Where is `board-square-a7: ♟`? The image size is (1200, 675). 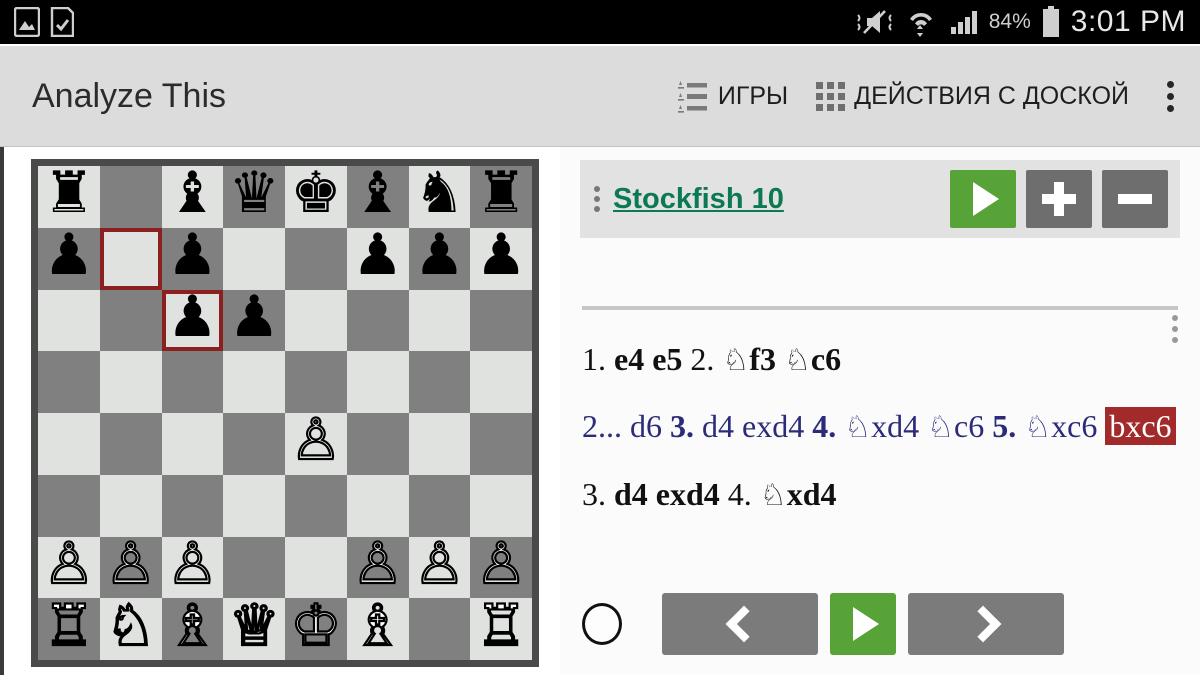 board-square-a7: ♟ is located at coordinates (69, 258).